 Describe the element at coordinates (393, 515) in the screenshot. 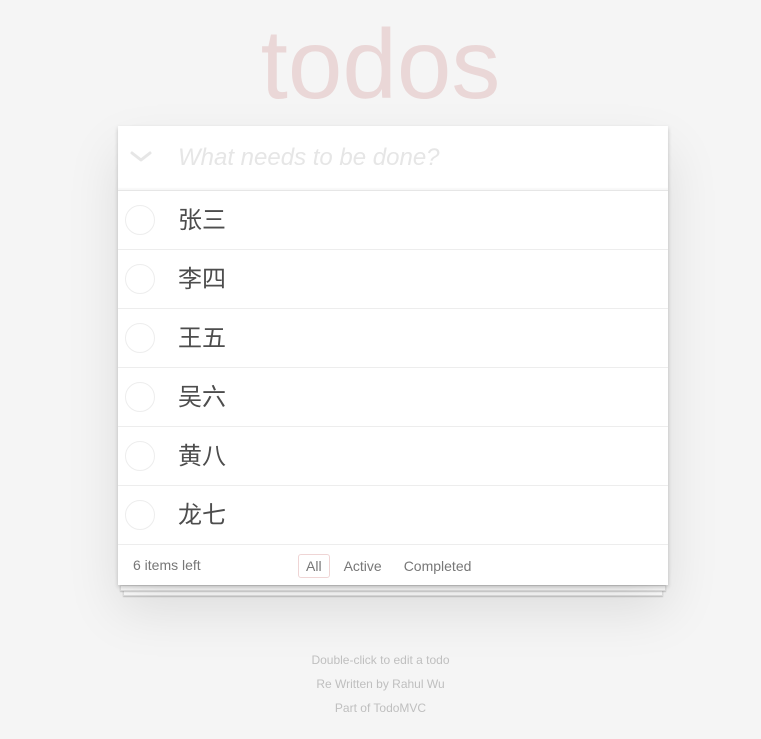

I see `todo-item: 龙七` at that location.